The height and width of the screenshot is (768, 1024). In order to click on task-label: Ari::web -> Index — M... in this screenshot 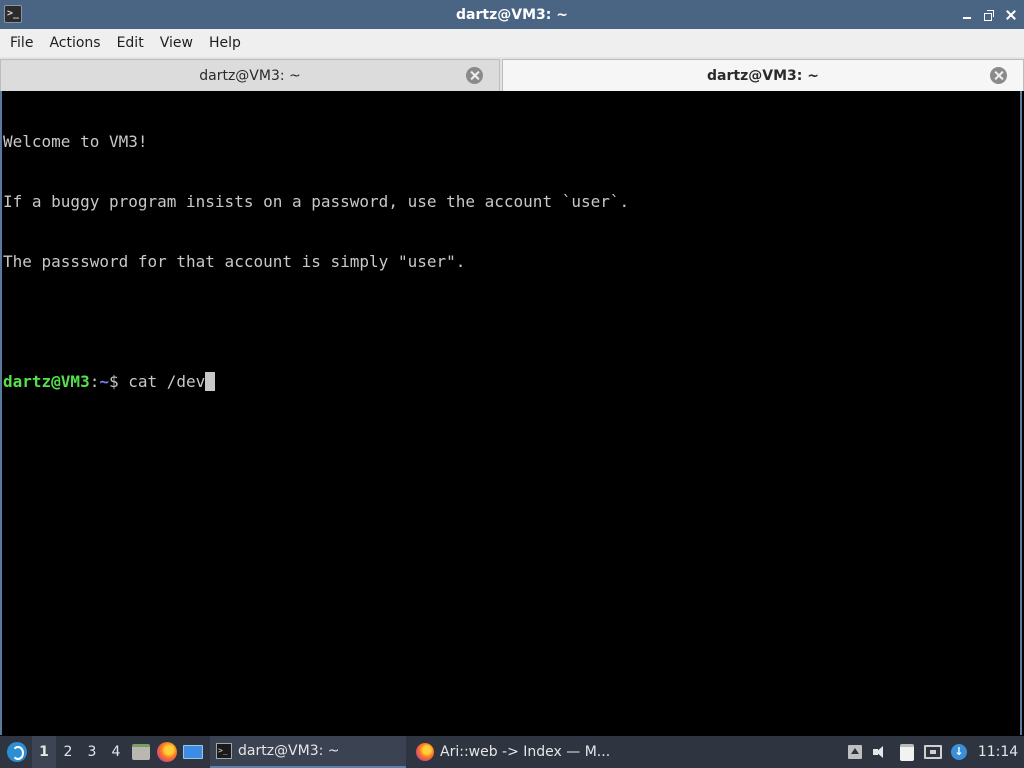, I will do `click(525, 752)`.